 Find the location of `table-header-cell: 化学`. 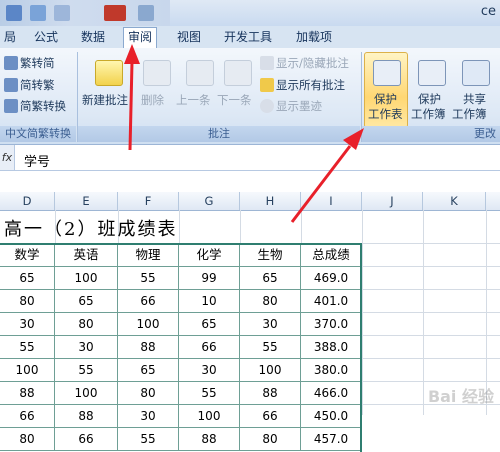

table-header-cell: 化学 is located at coordinates (209, 255).